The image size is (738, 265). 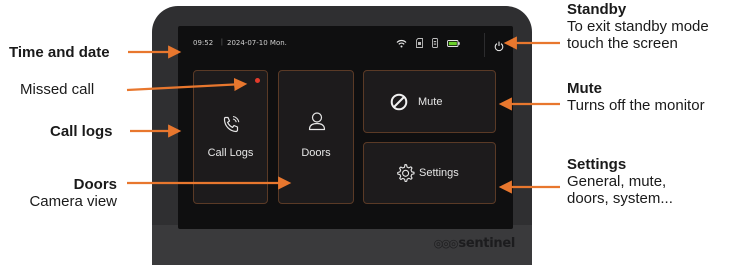 I want to click on annotation-call-logs: Call logs, so click(x=81, y=131).